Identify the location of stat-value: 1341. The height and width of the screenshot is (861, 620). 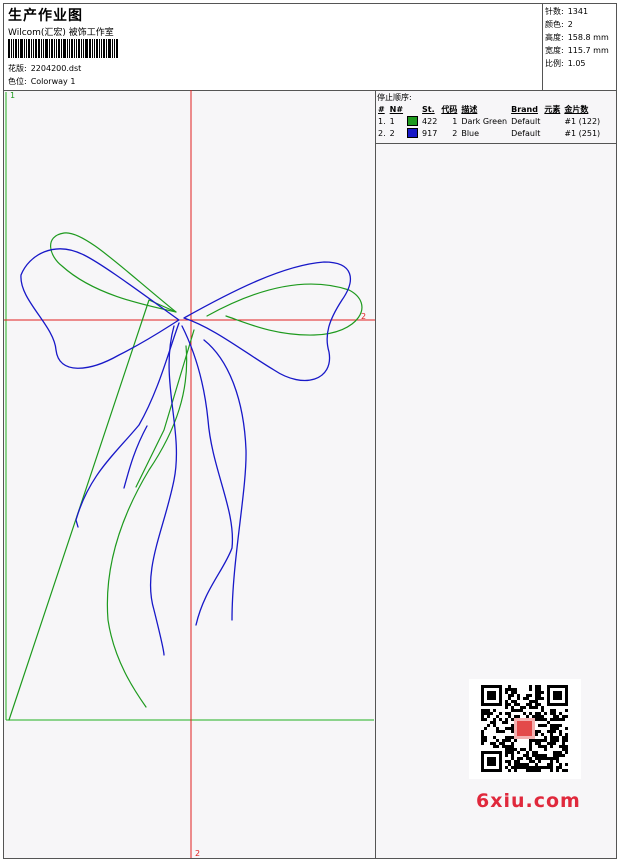
(578, 11).